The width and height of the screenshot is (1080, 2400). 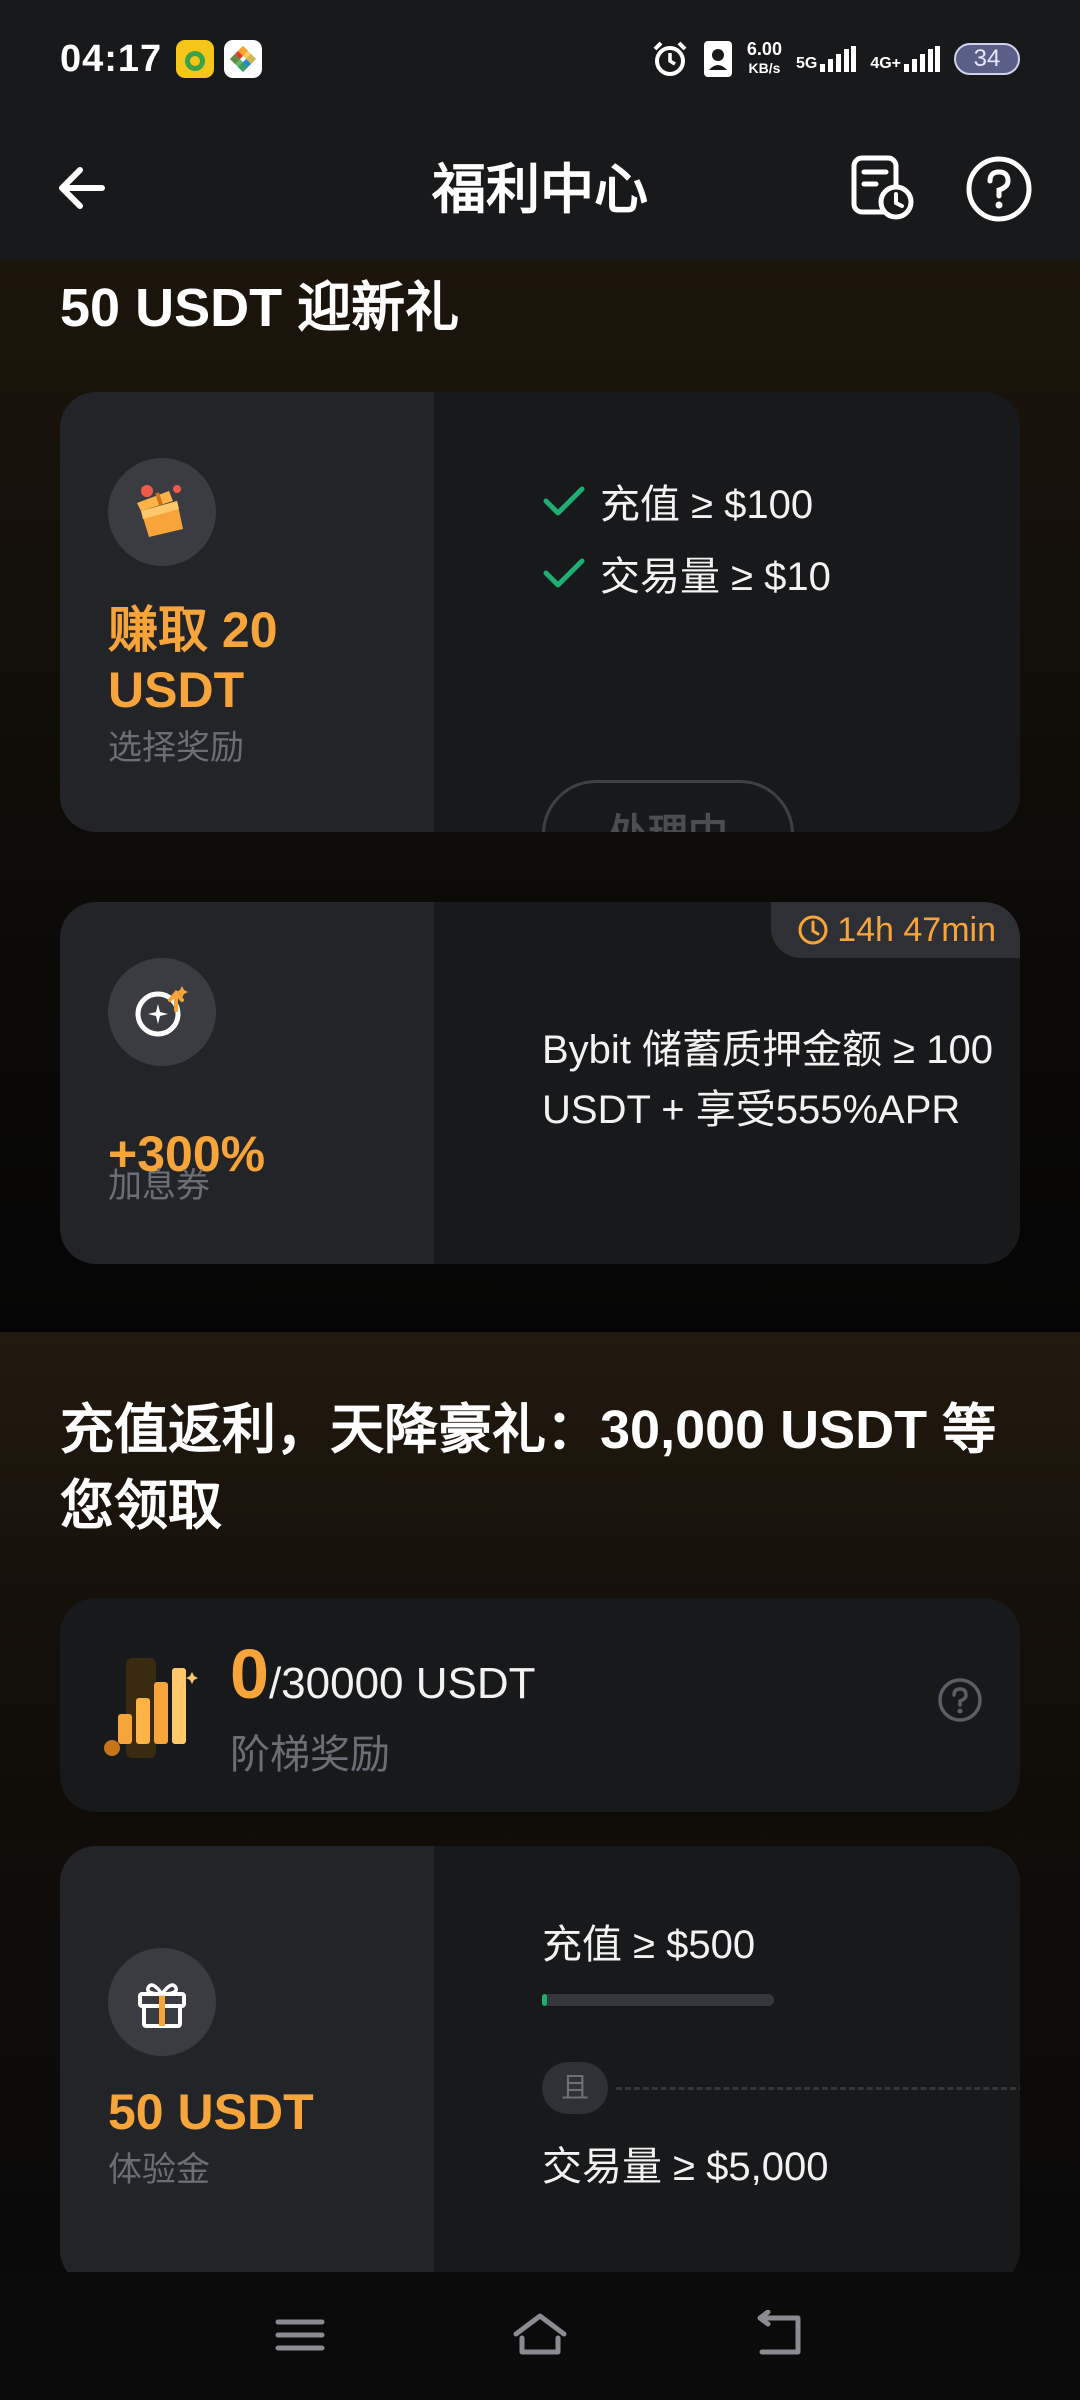 I want to click on deposit-section-title: 充值返利，天降豪礼：30,000 USDT 等您领取, so click(x=528, y=1468).